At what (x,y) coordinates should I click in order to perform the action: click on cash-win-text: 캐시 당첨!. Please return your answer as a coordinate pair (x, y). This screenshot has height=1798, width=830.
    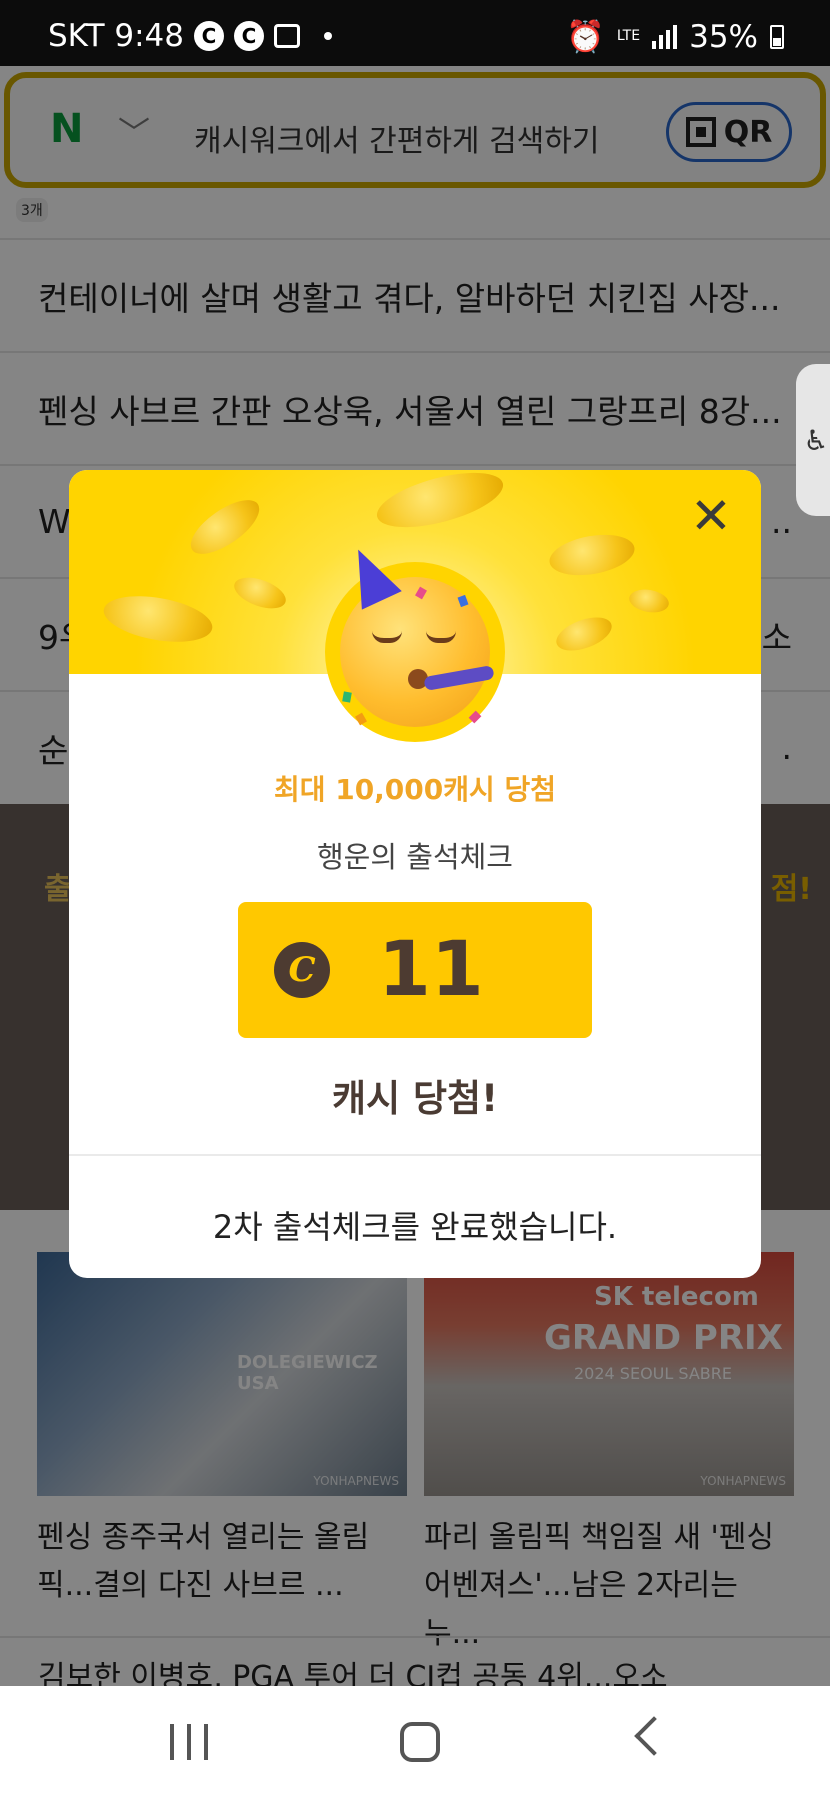
    Looking at the image, I should click on (415, 1098).